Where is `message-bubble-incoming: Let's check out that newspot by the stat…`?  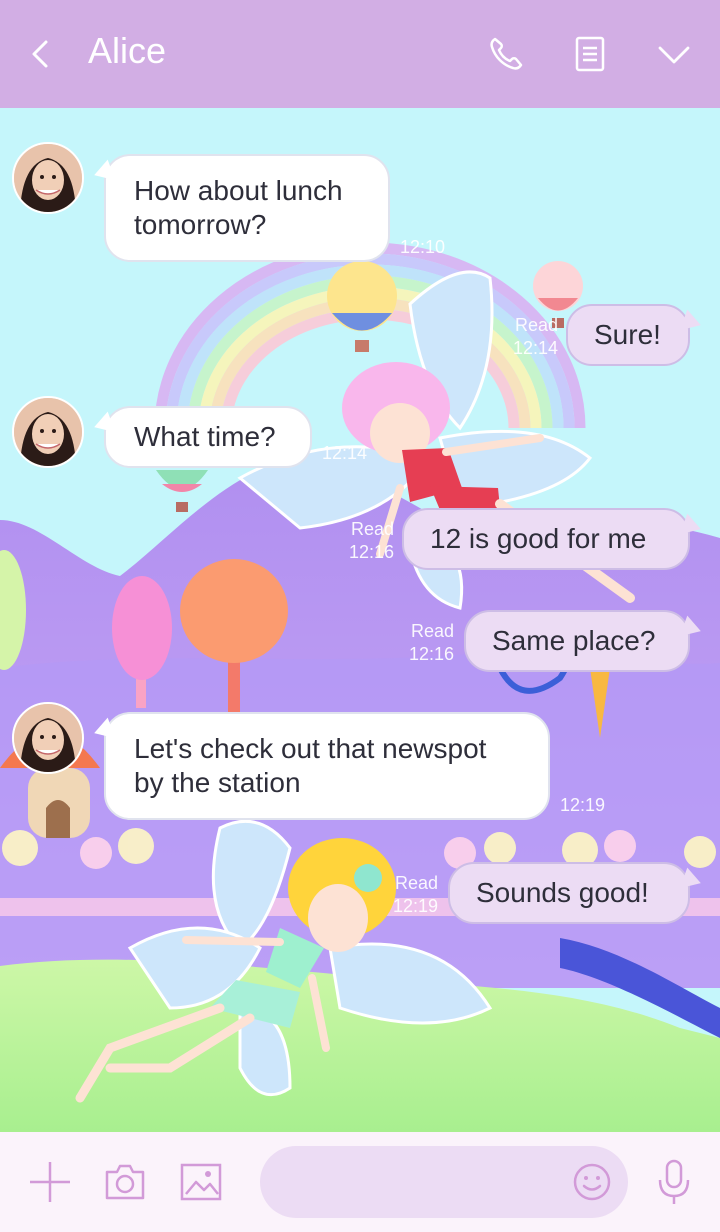
message-bubble-incoming: Let's check out that newspot by the stat… is located at coordinates (327, 766).